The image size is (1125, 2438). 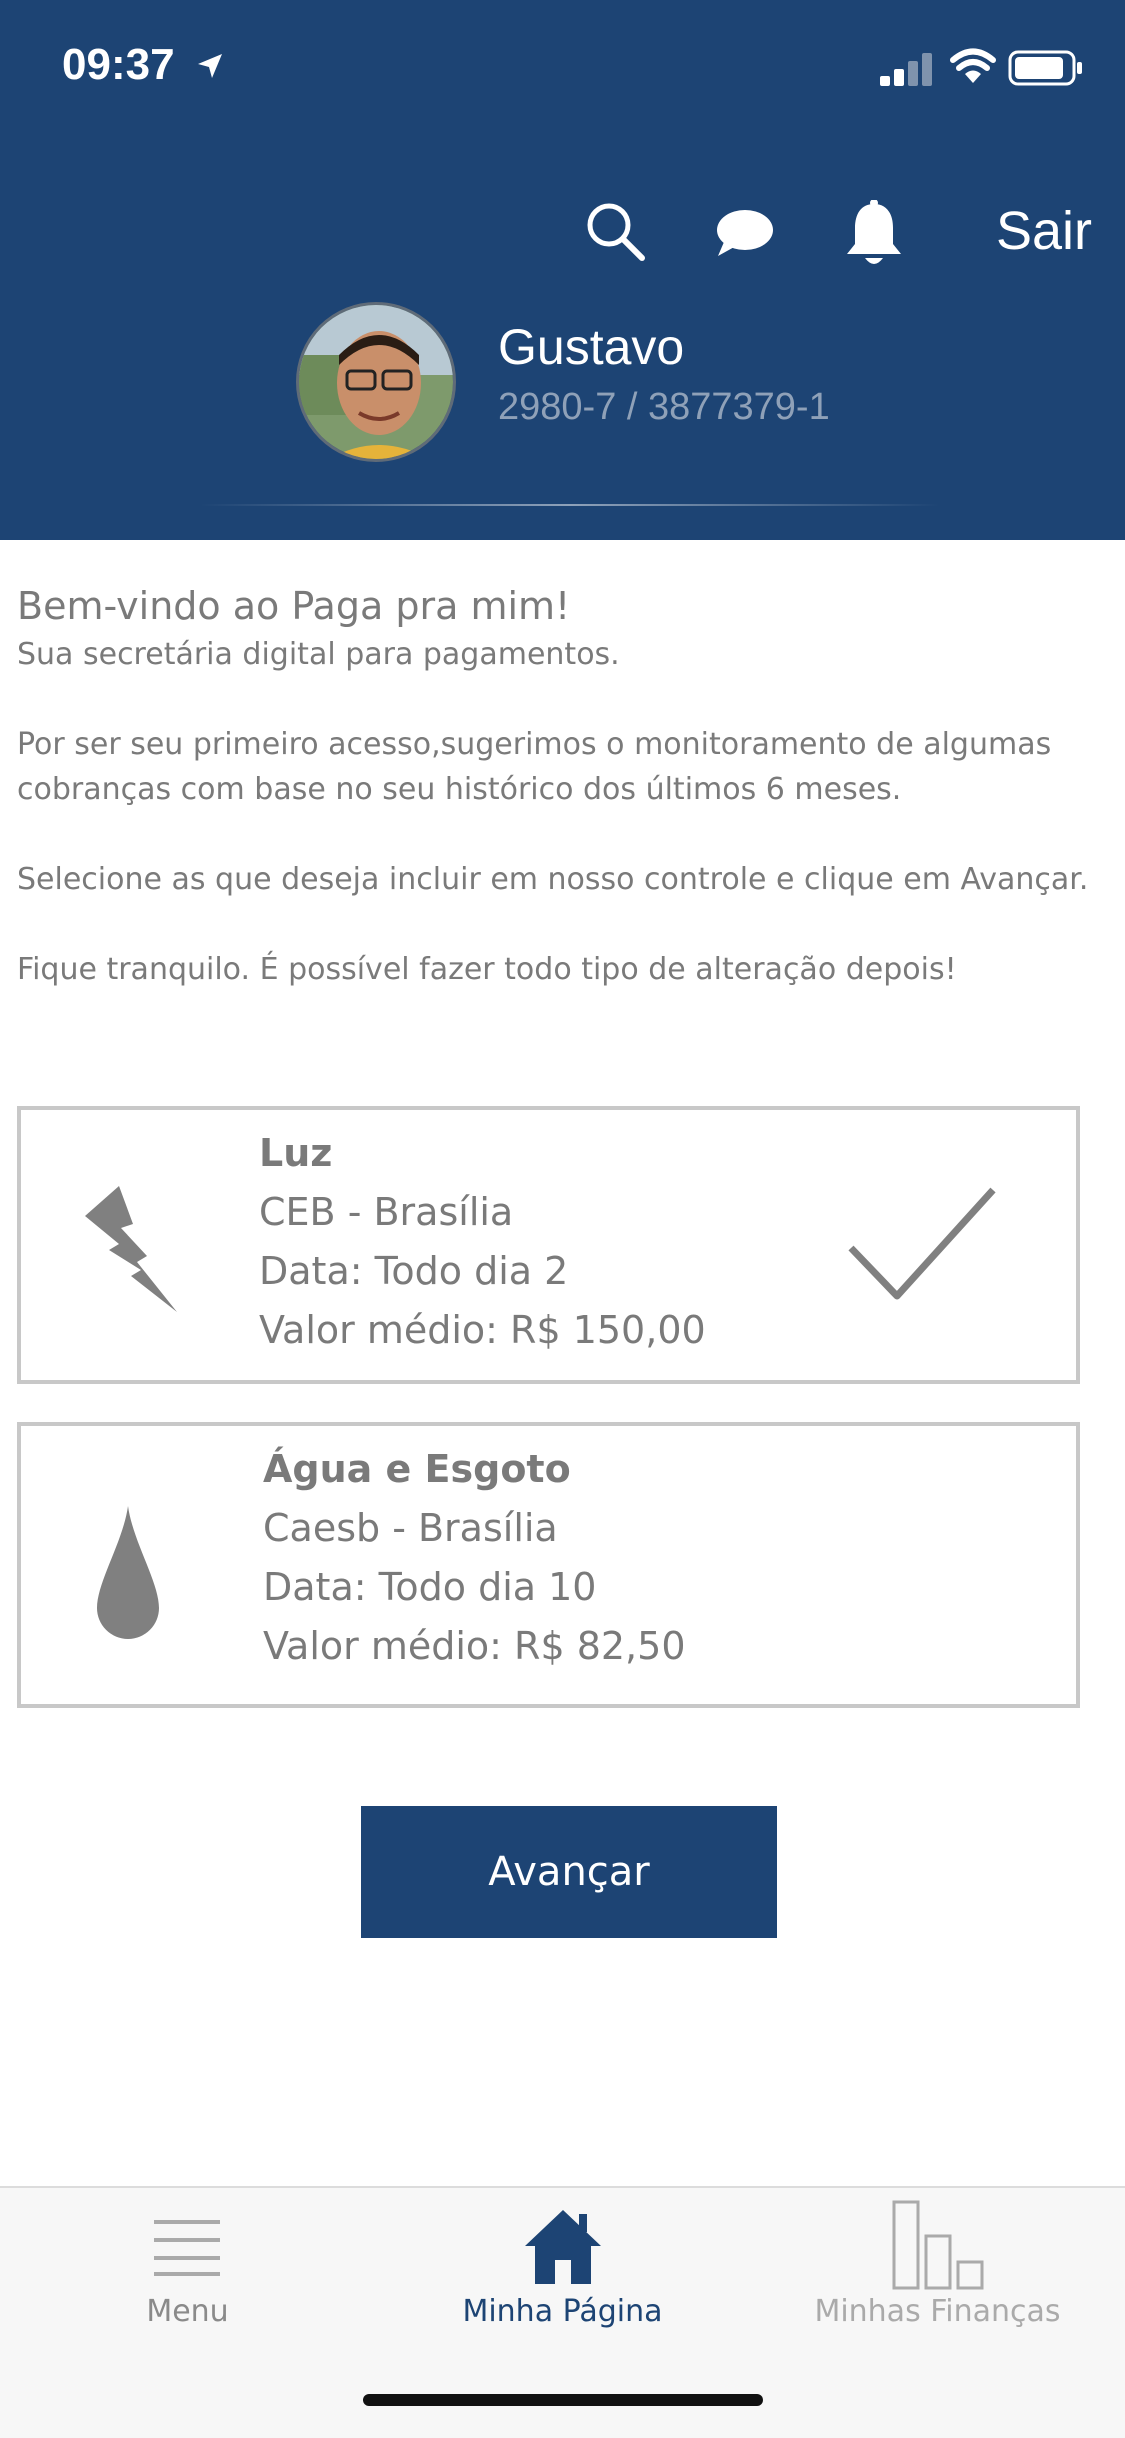 I want to click on bill-provider: CEB - Brasília, so click(x=386, y=1212).